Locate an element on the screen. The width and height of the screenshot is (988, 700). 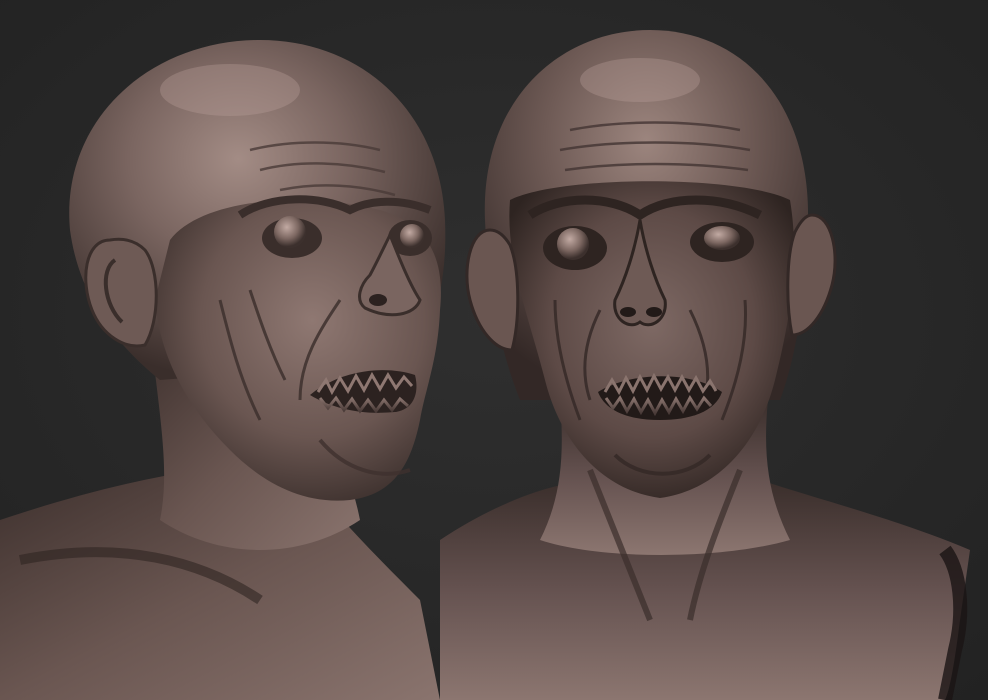
eye-right-a is located at coordinates (573, 244).